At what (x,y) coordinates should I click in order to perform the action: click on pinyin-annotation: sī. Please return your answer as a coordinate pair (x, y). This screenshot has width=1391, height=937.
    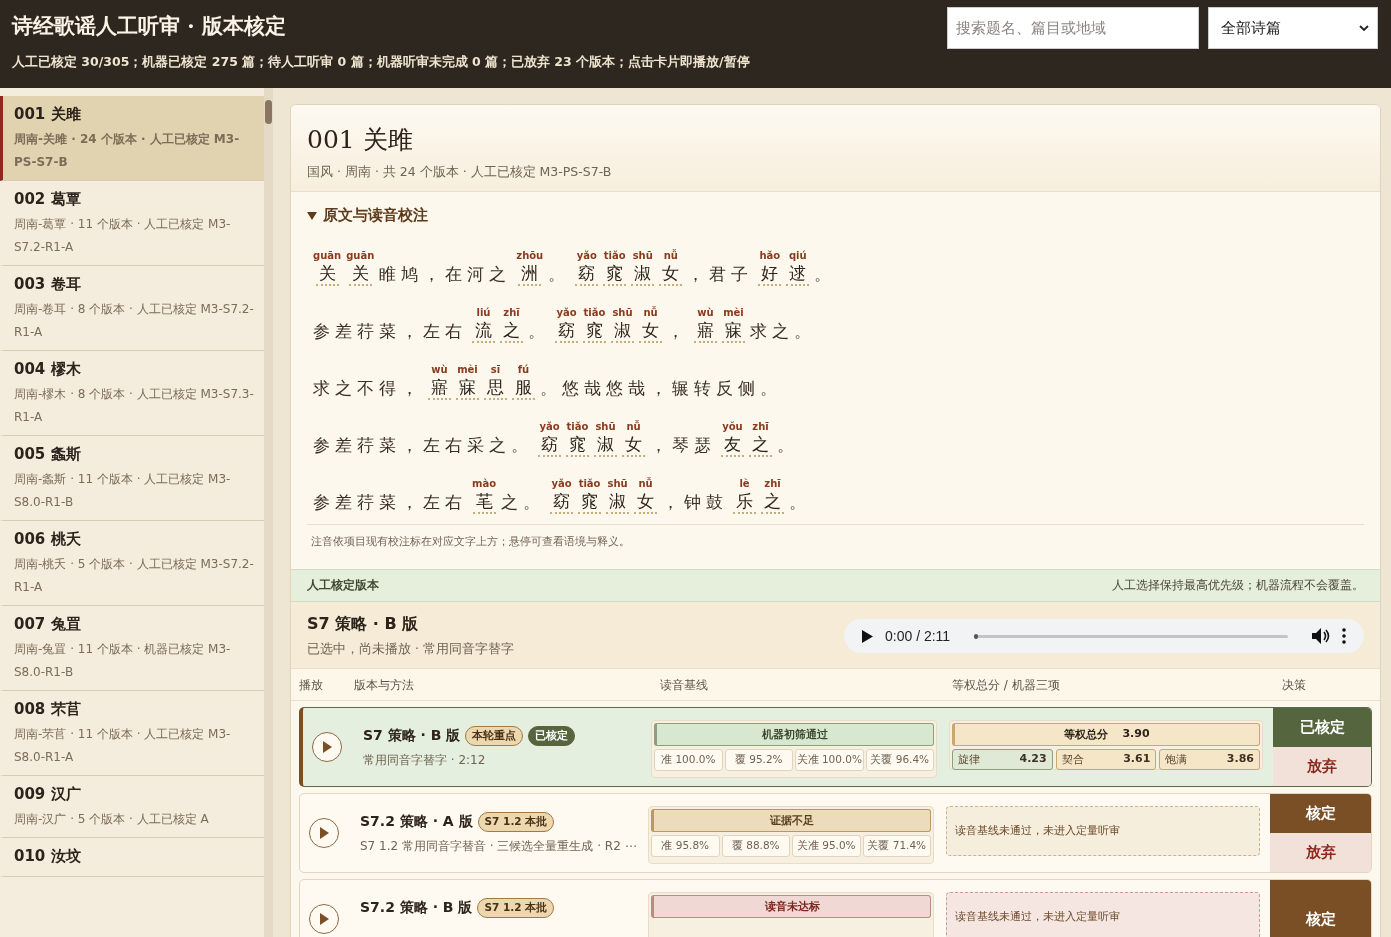
    Looking at the image, I should click on (495, 370).